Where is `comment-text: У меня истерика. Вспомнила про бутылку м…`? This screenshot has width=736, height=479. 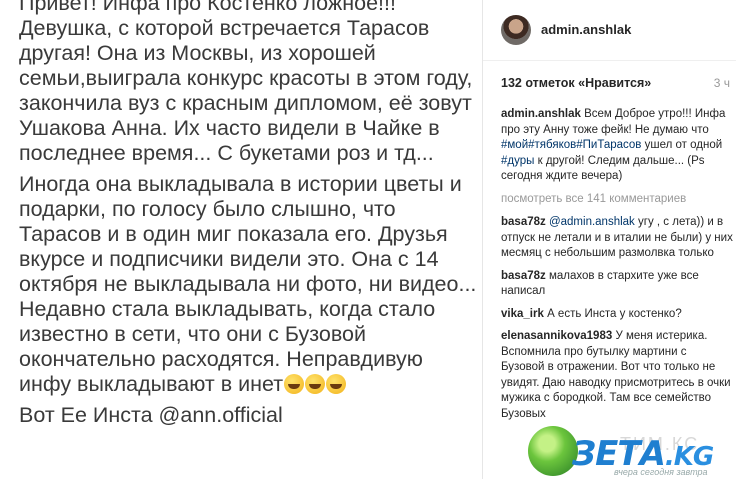 comment-text: У меня истерика. Вспомнила про бутылку м… is located at coordinates (616, 375).